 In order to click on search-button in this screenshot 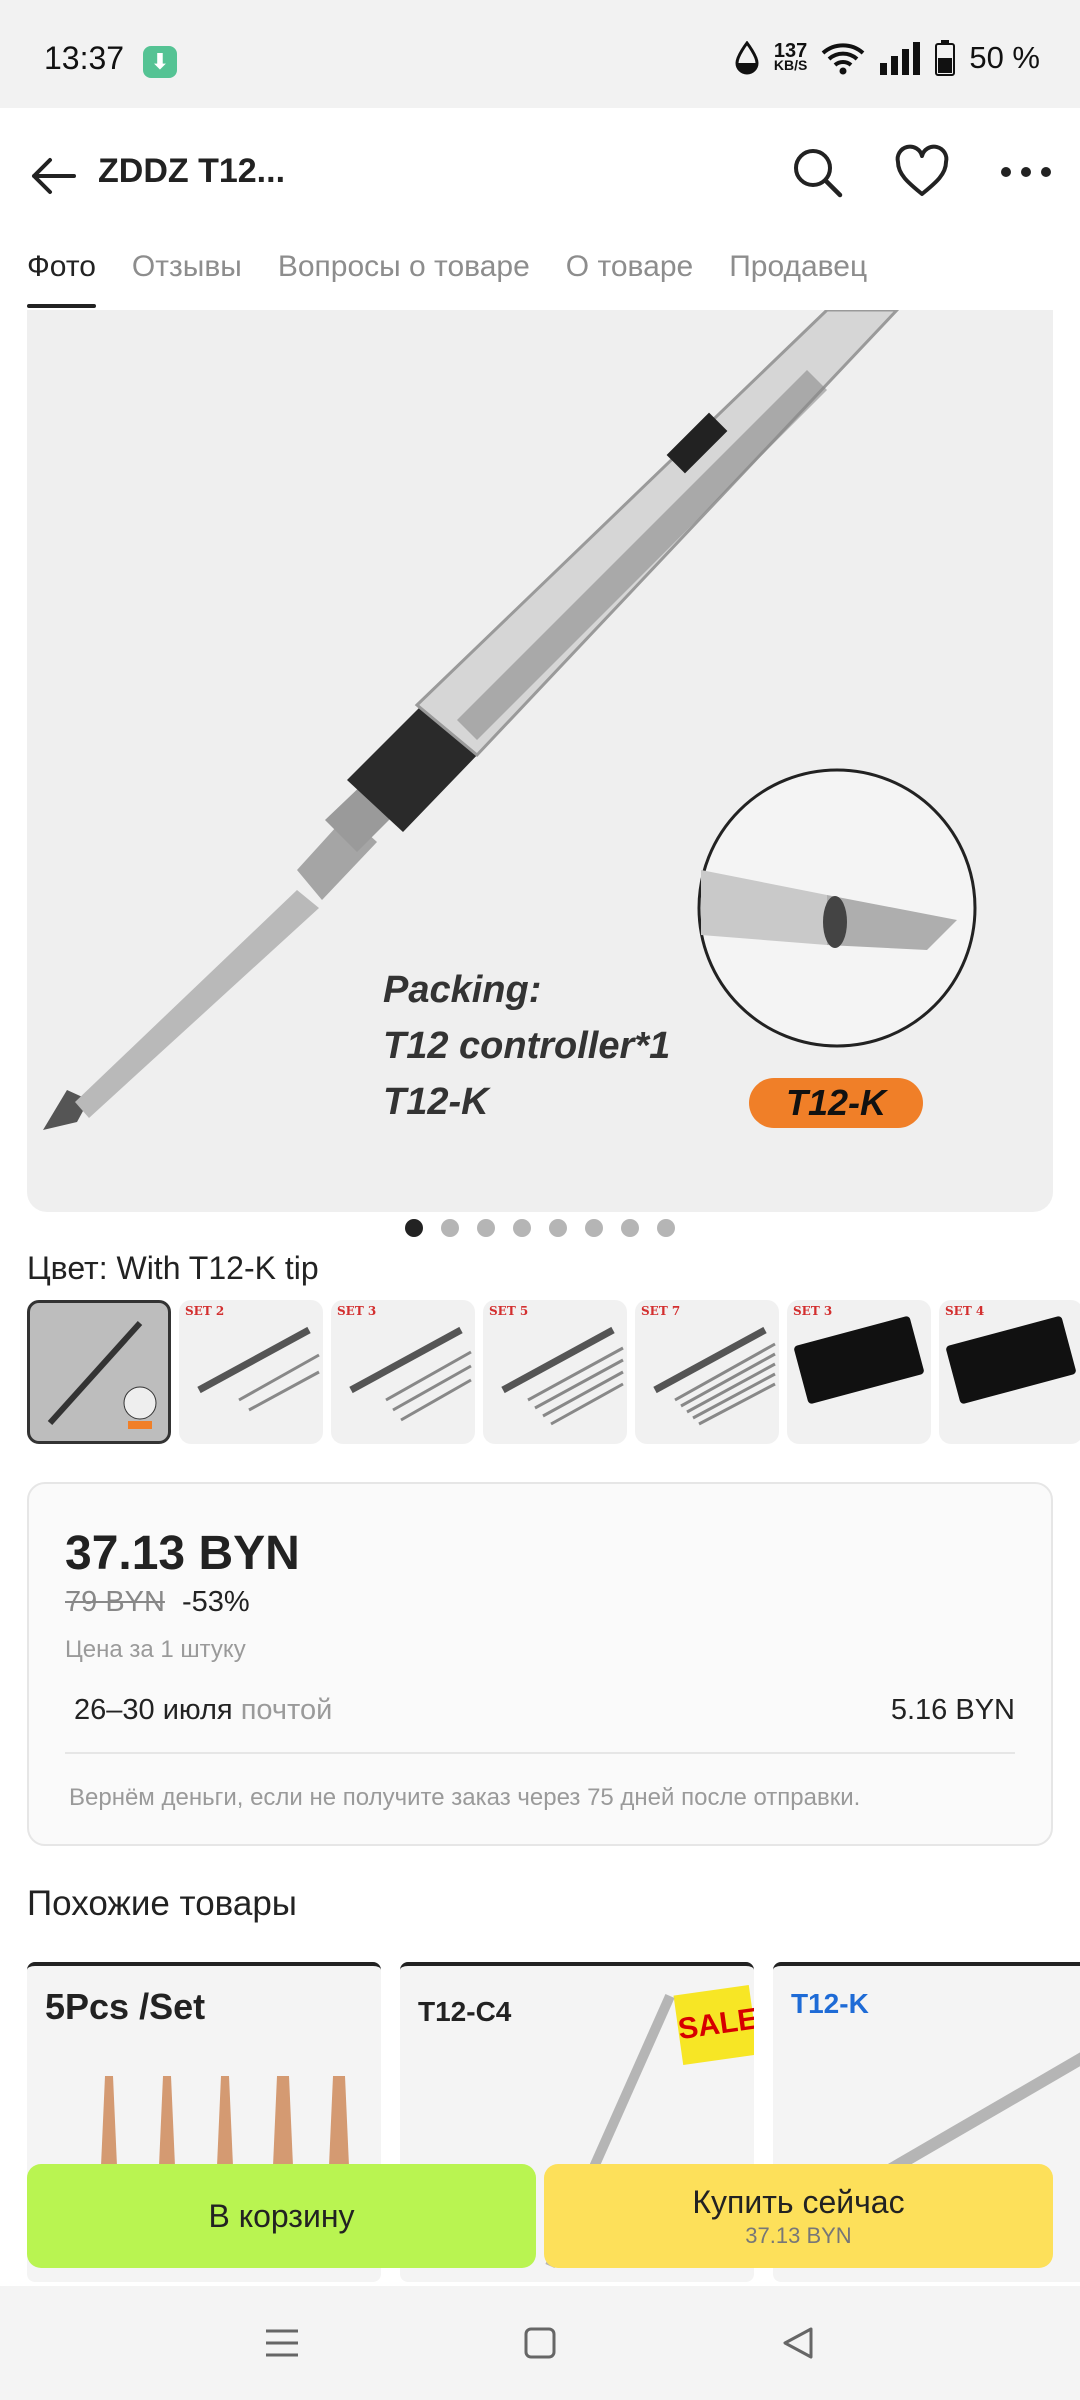, I will do `click(817, 172)`.